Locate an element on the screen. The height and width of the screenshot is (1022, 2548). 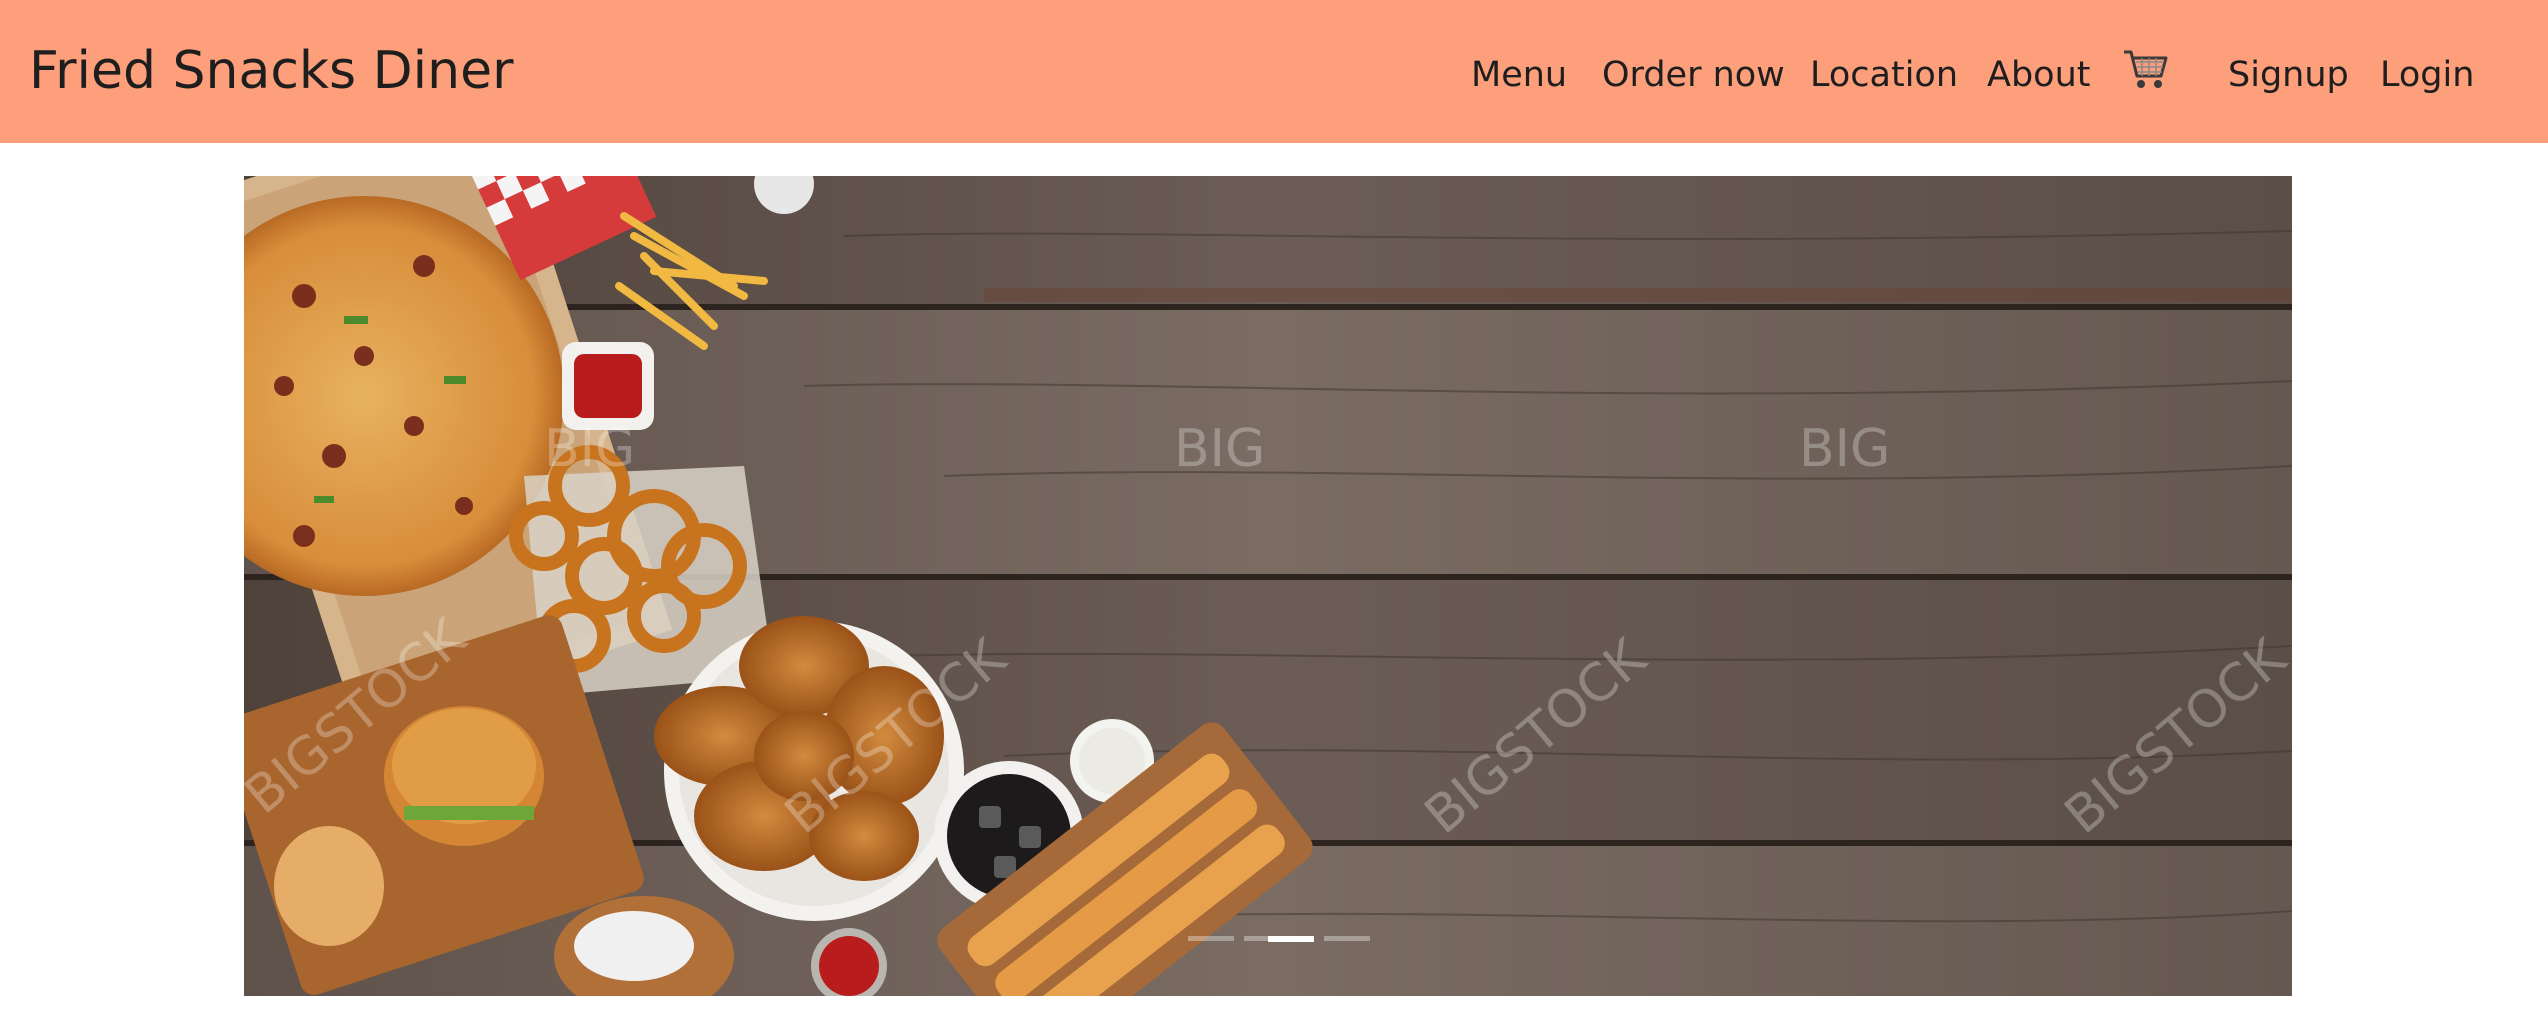
nav-order-now-link: Order now is located at coordinates (1693, 75).